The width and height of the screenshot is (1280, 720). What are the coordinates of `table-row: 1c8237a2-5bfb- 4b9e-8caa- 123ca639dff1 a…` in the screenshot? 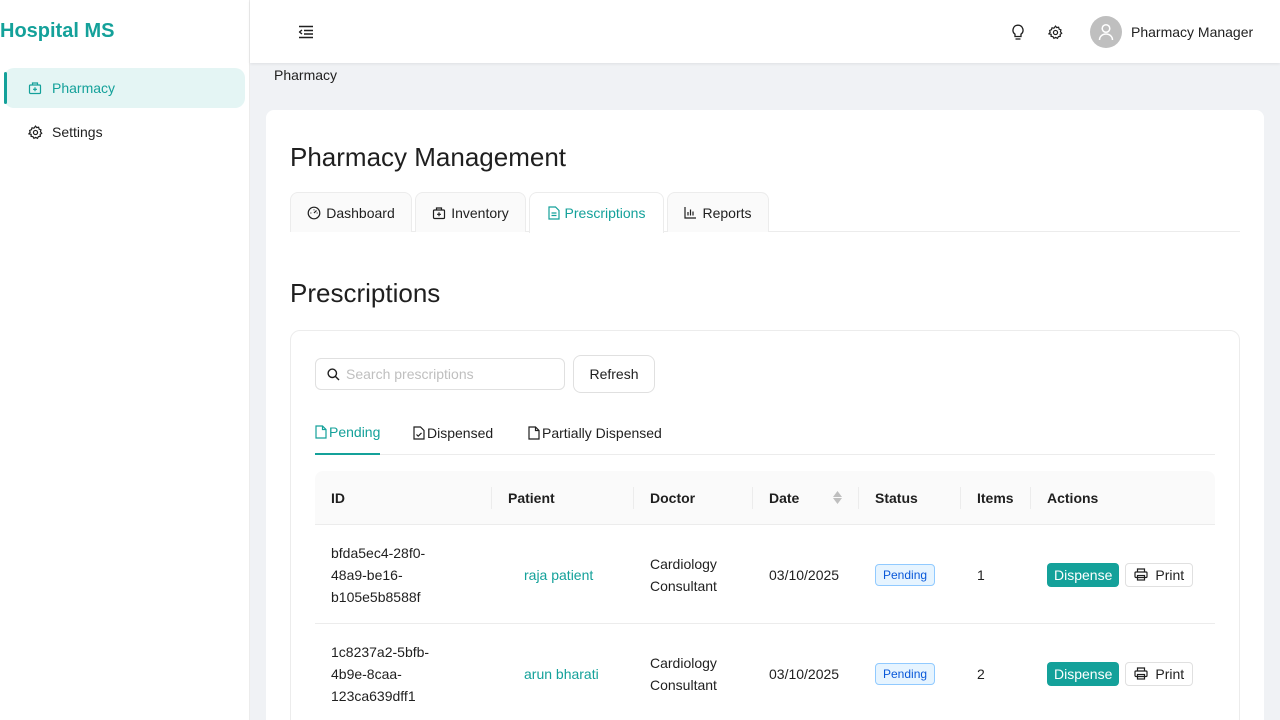 It's located at (765, 672).